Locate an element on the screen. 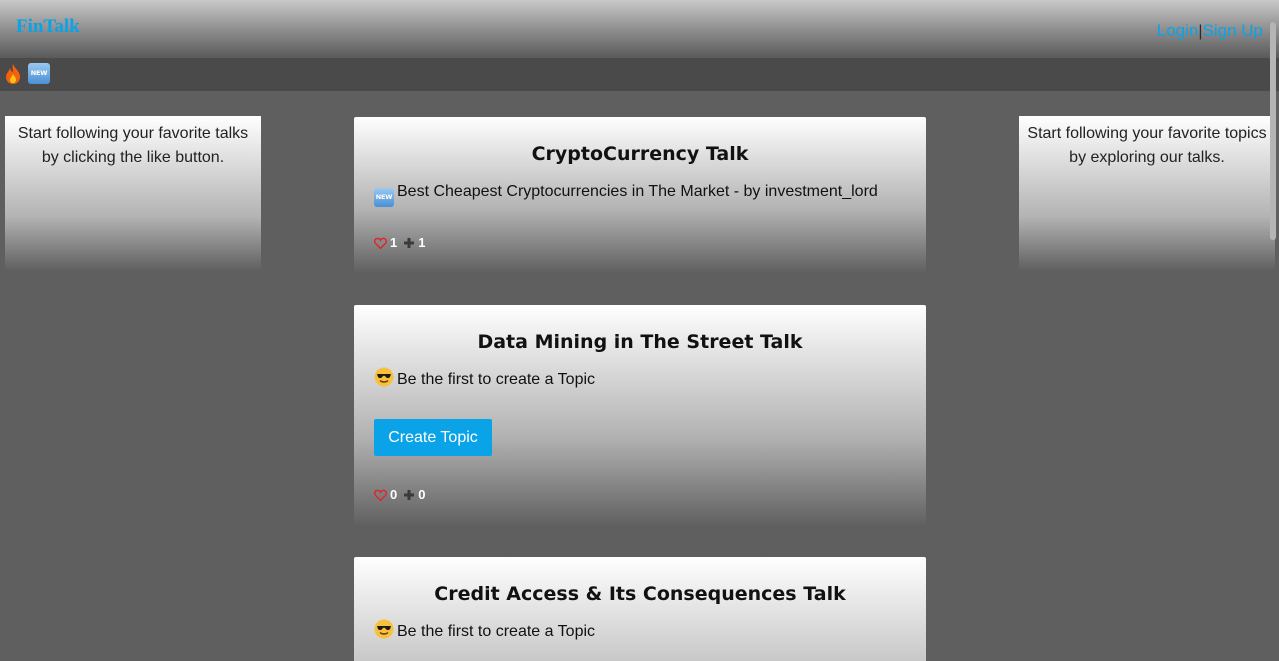  follow-count: 0 is located at coordinates (422, 494).